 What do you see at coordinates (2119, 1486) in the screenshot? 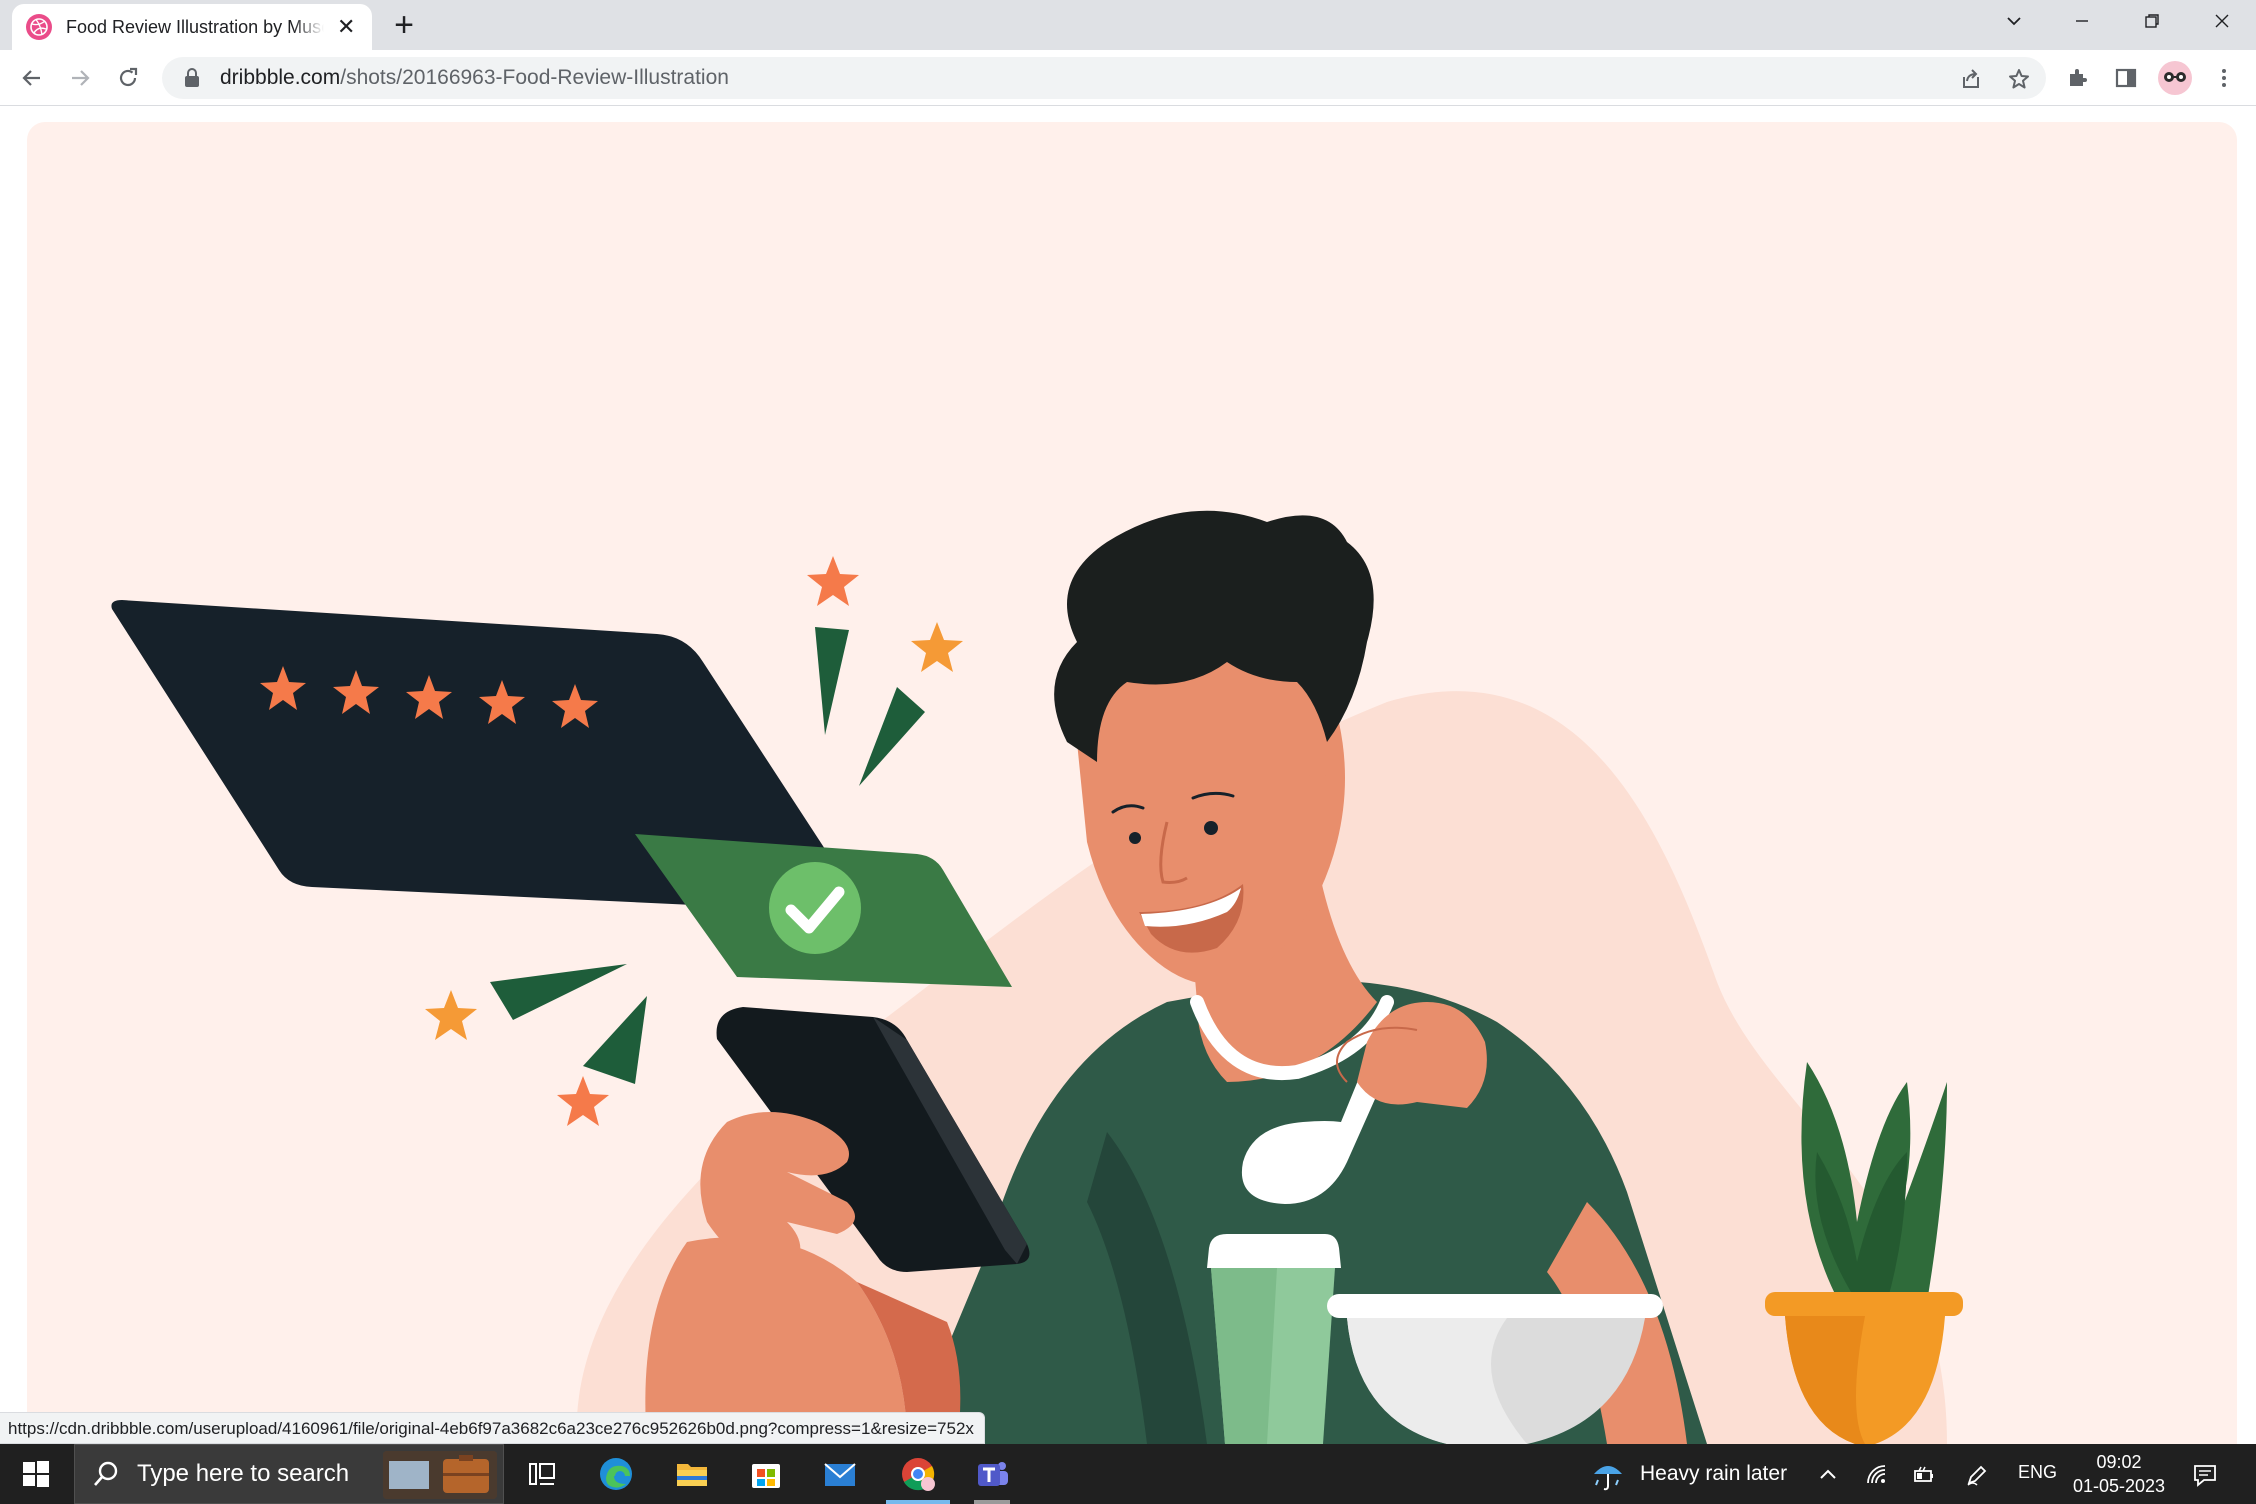
I see `clock-date: 01-05-2023` at bounding box center [2119, 1486].